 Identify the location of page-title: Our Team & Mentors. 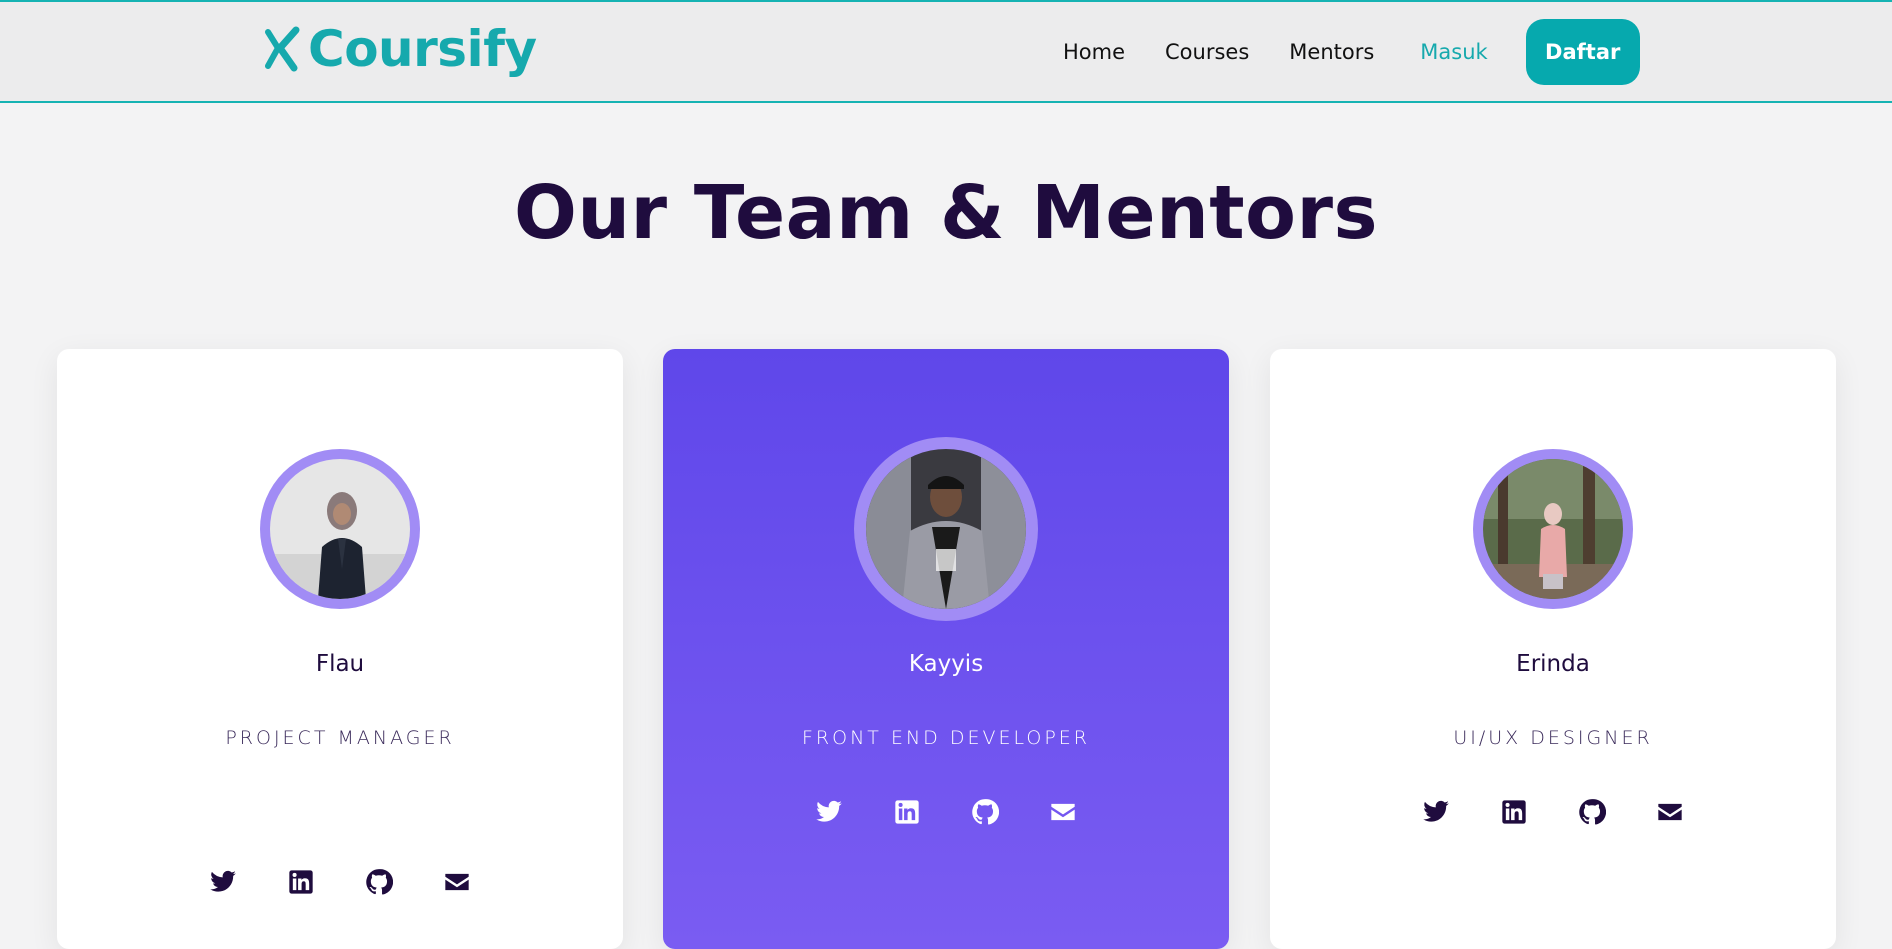
(946, 213).